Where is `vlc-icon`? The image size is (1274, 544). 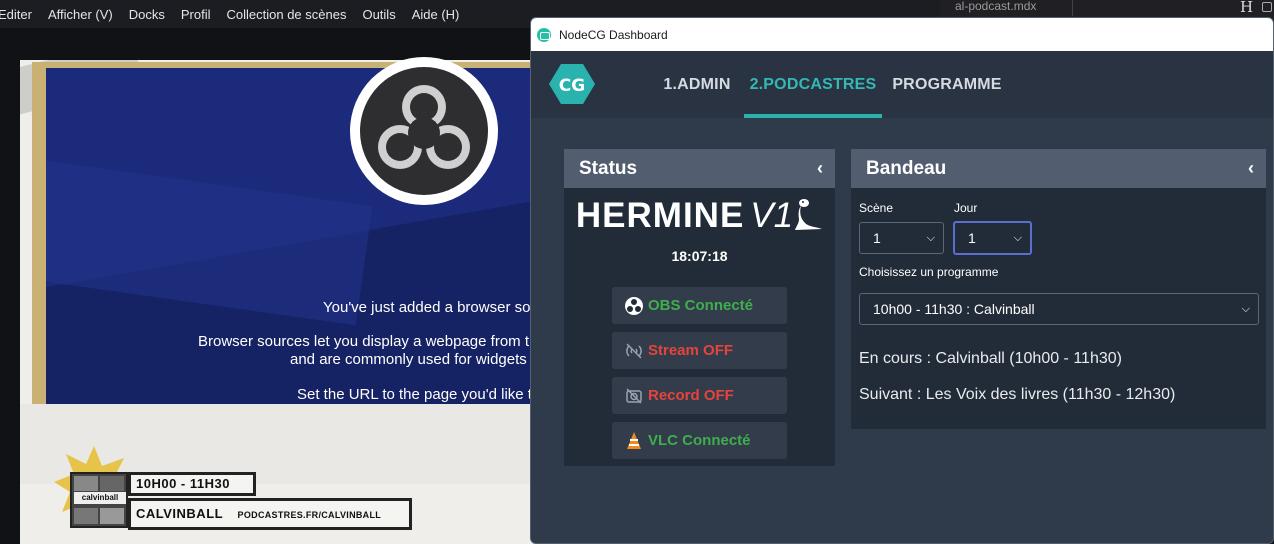
vlc-icon is located at coordinates (634, 441).